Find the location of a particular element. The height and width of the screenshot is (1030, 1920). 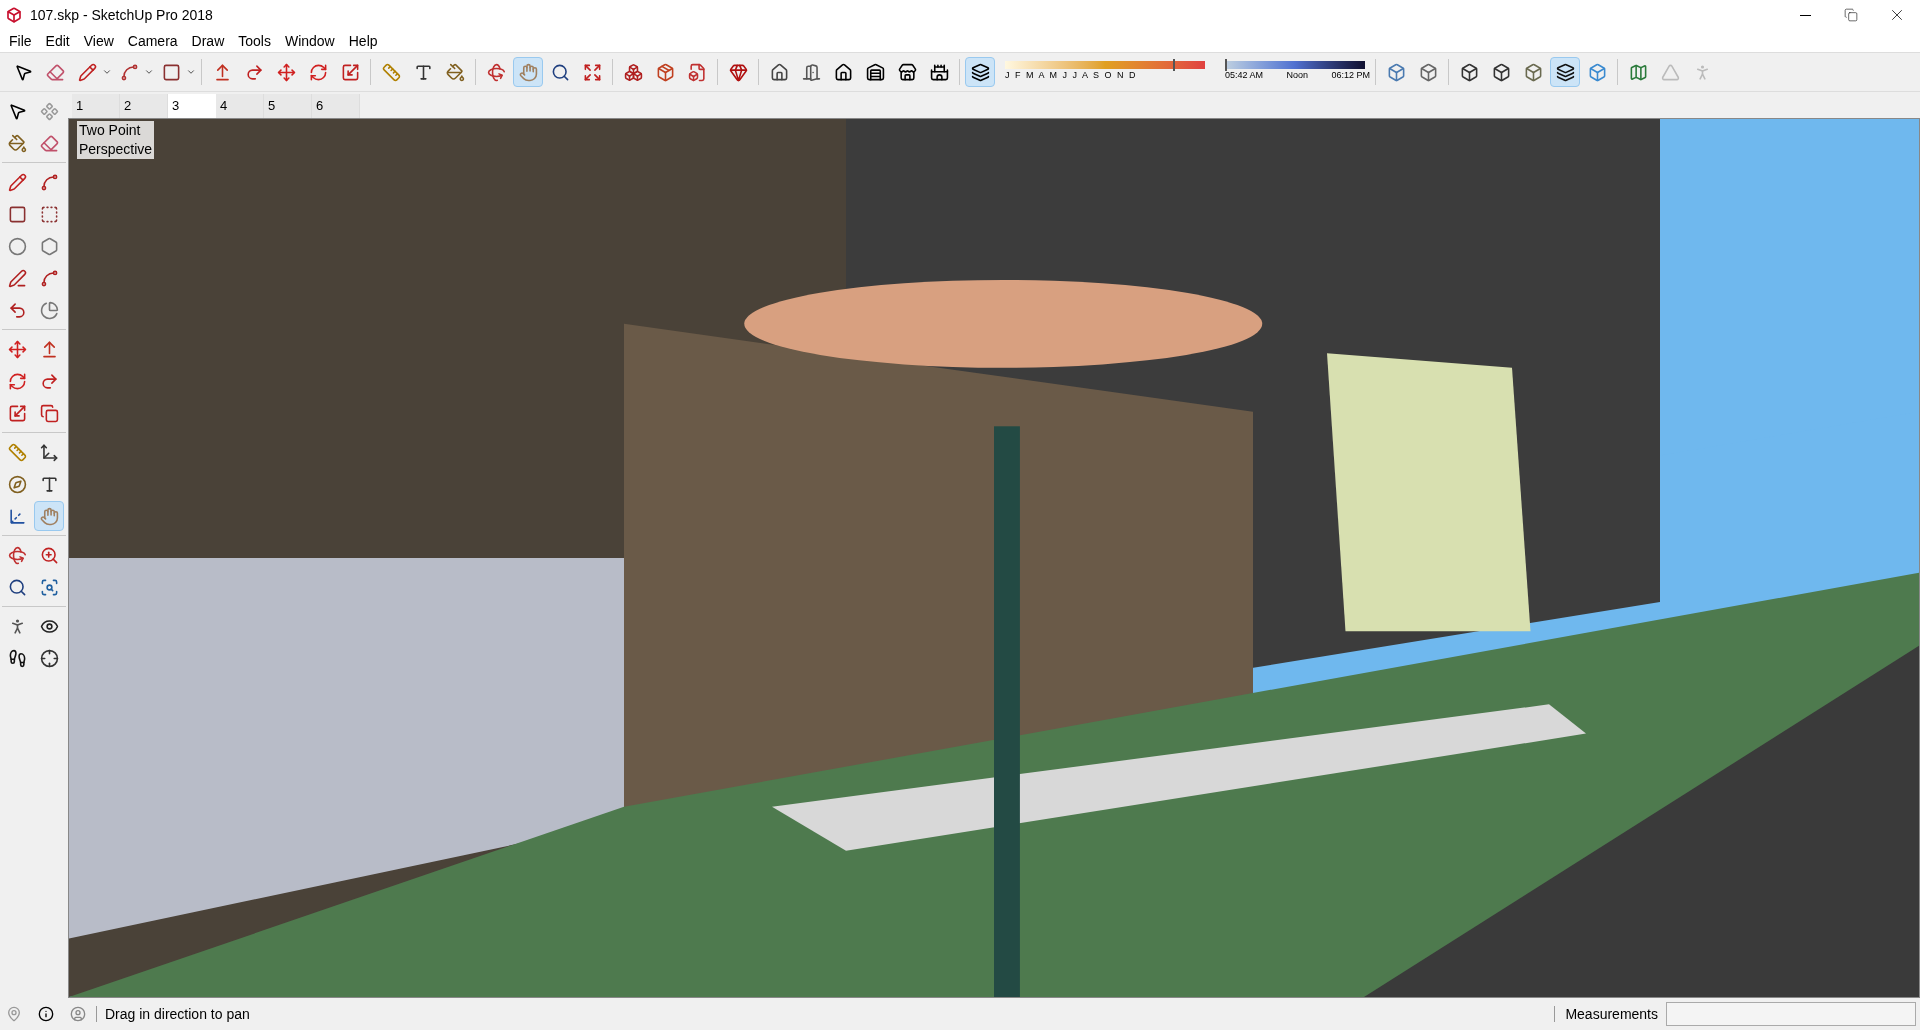

month-labels: J F M A M J J A S O N D is located at coordinates (1072, 76).